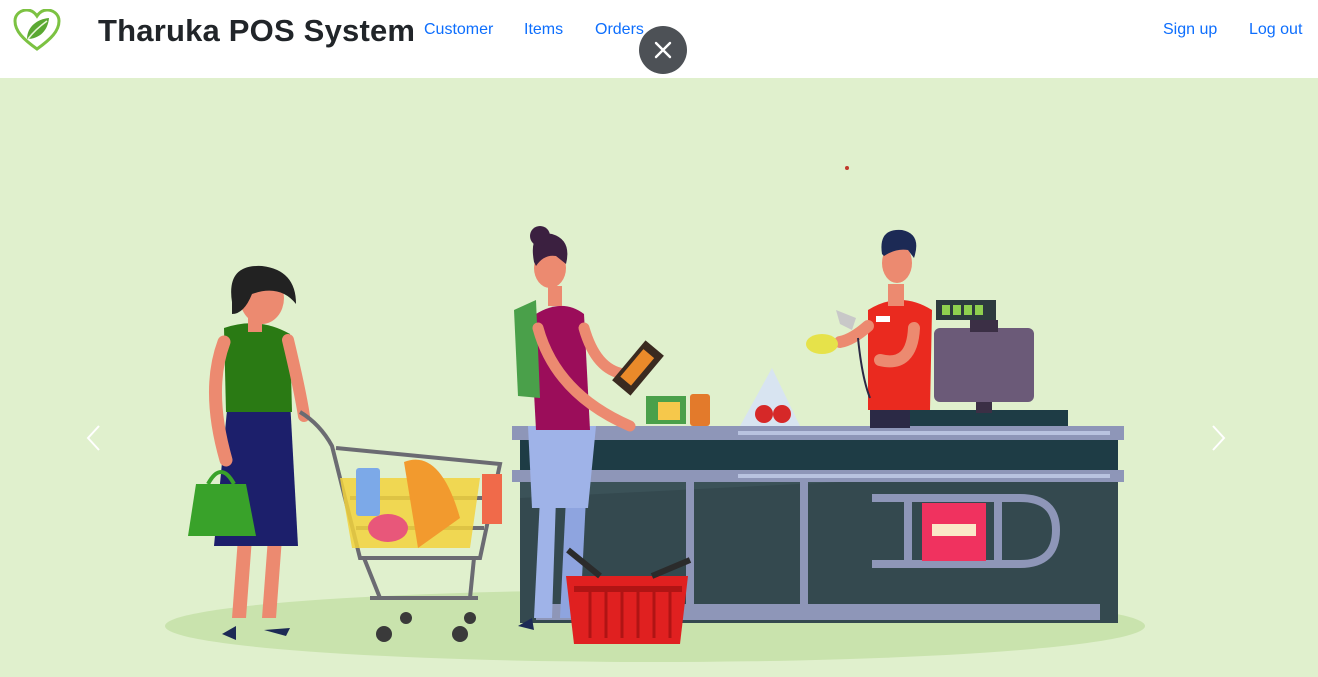 Image resolution: width=1318 pixels, height=677 pixels. I want to click on nav-link-log-out: Log out, so click(1275, 30).